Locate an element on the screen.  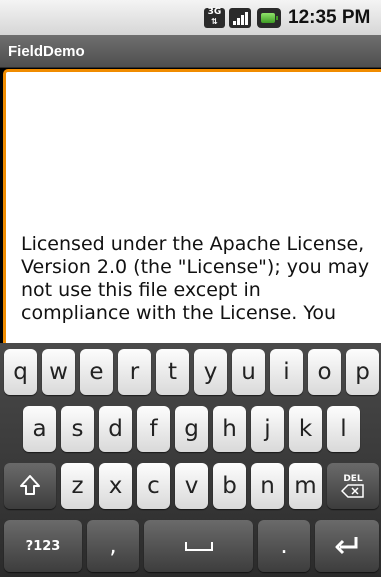
enter-key is located at coordinates (347, 546).